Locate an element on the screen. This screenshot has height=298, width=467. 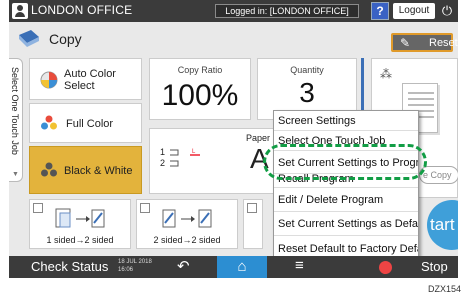
black-white-button: Black & White is located at coordinates (85, 170).